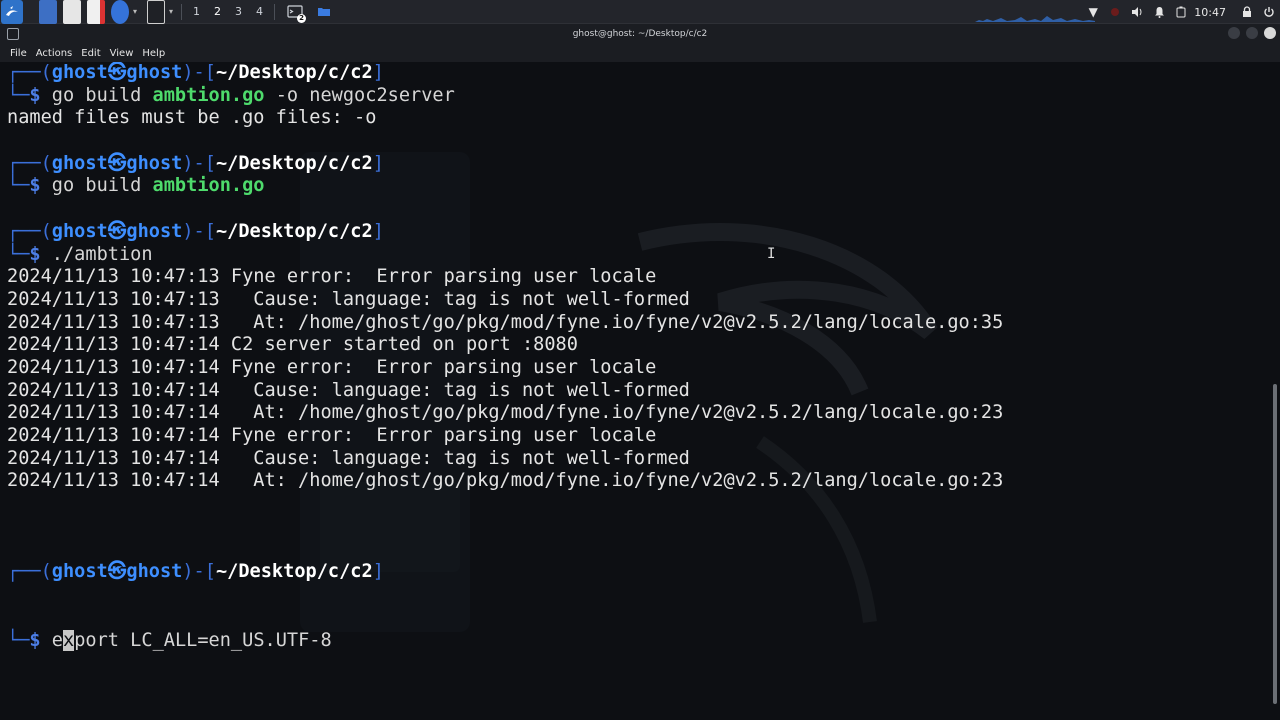  Describe the element at coordinates (1269, 12) in the screenshot. I see `power-icon` at that location.